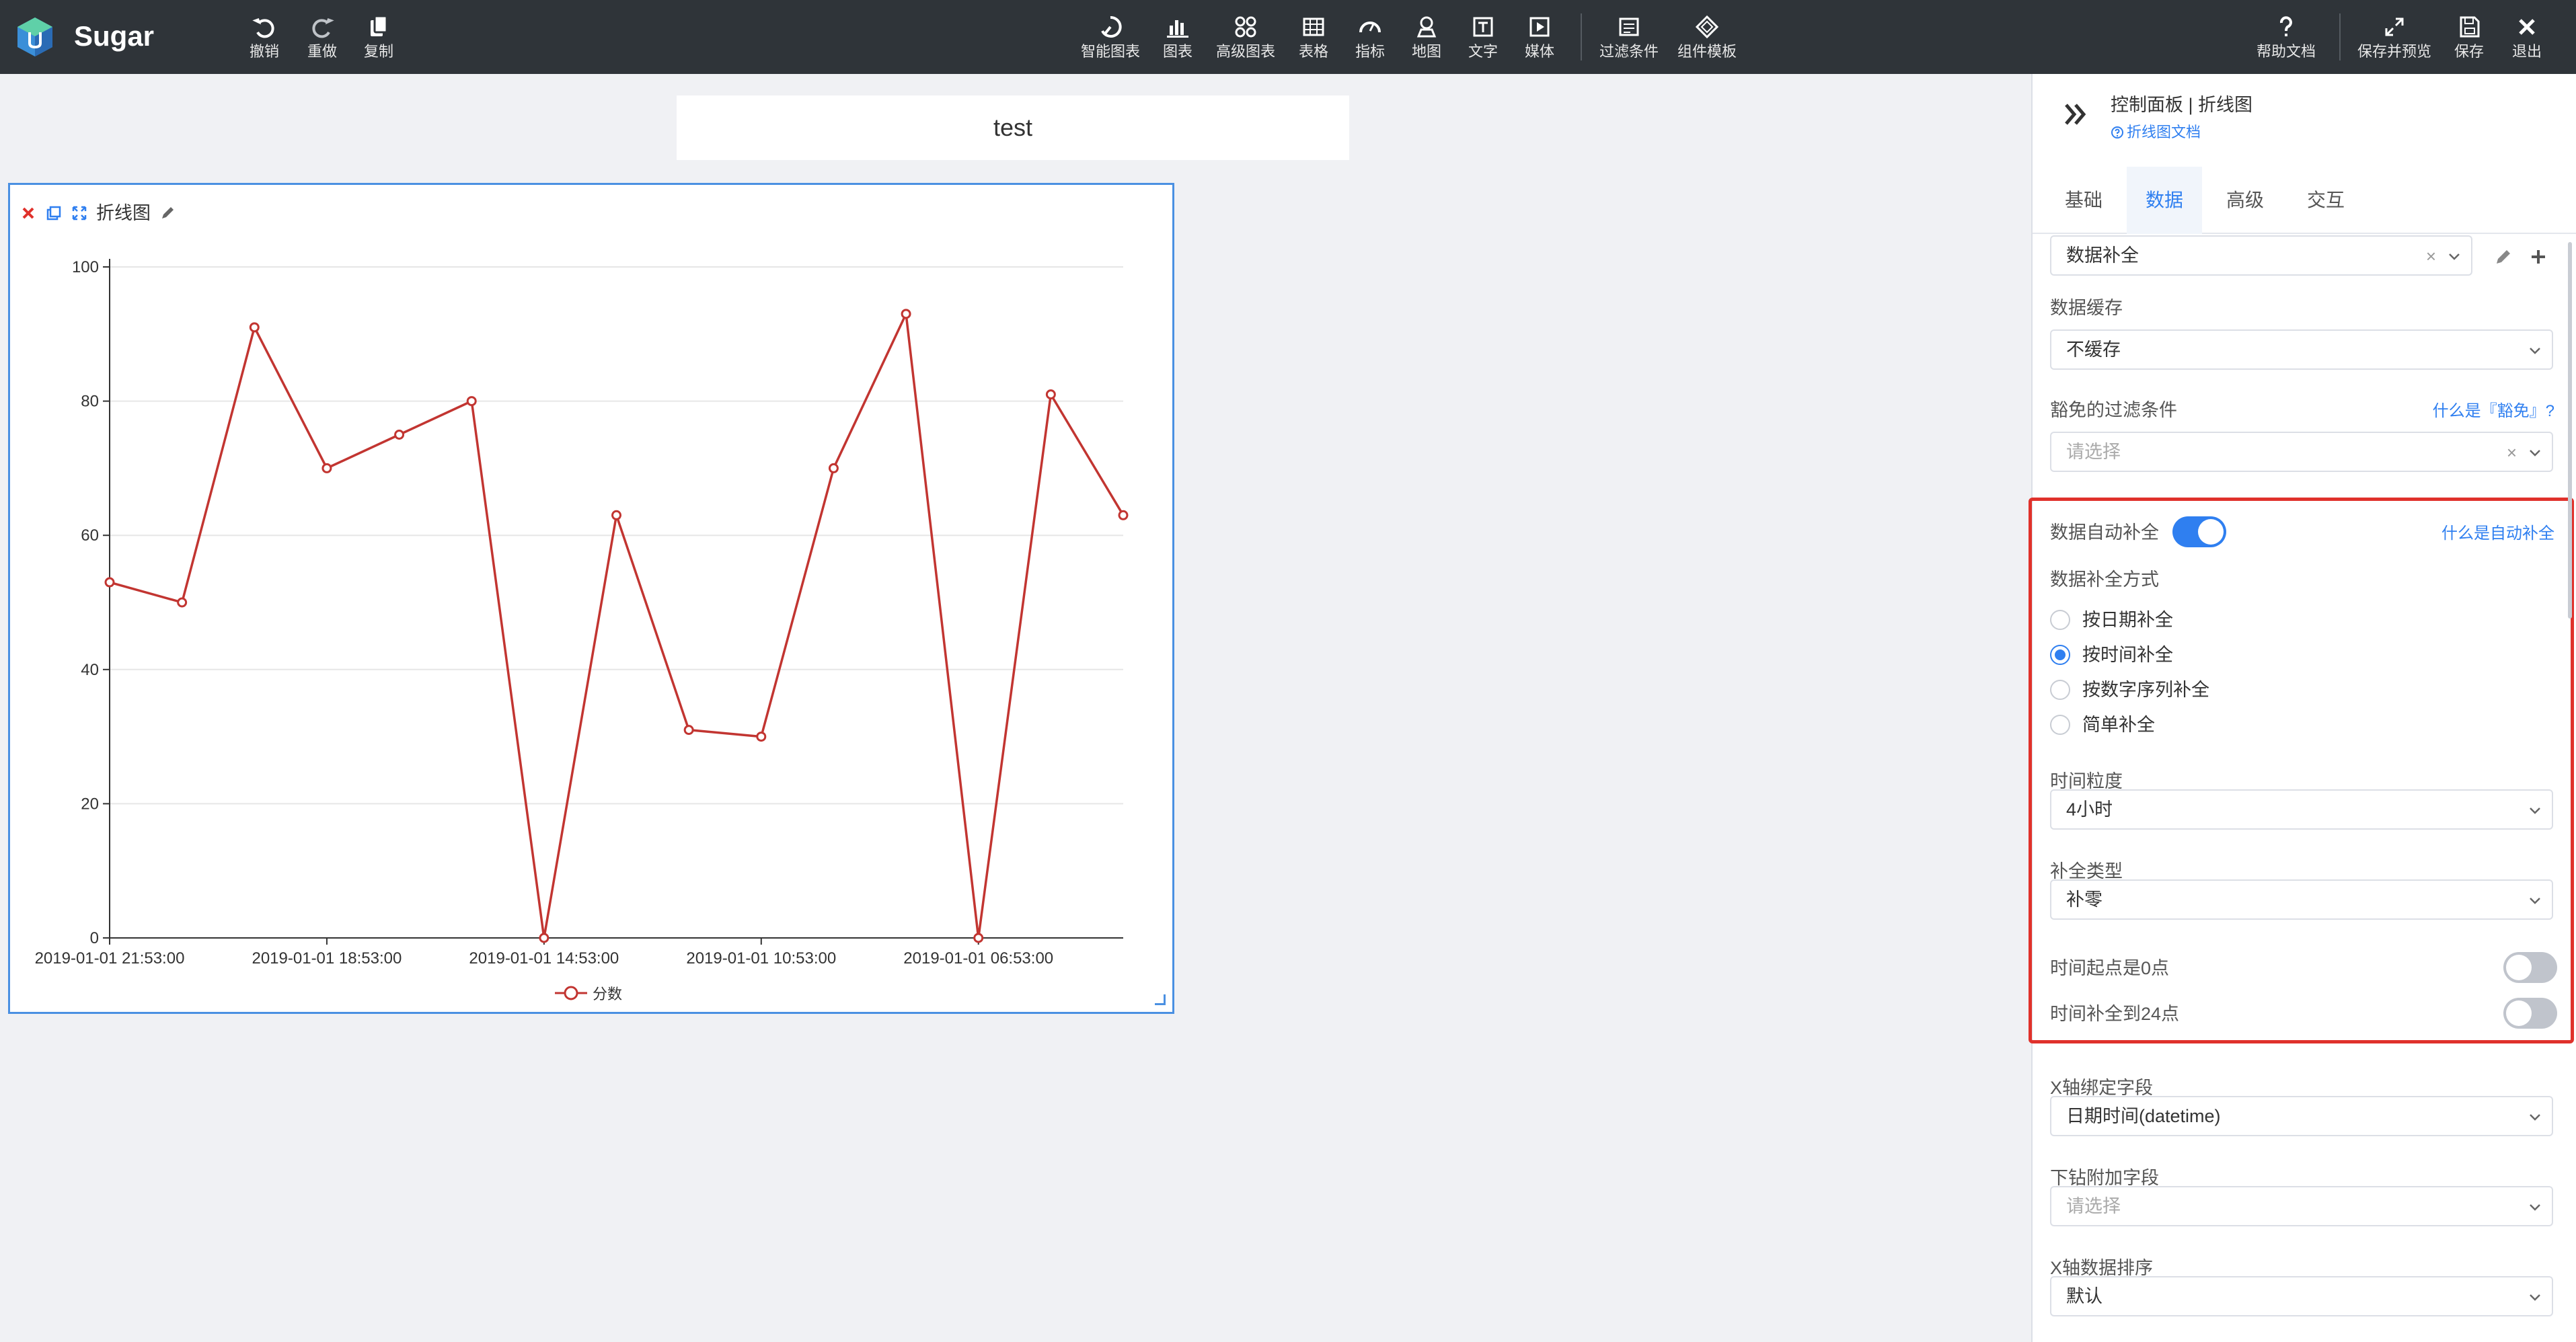  I want to click on drill-field-select: 请选择, so click(2301, 1206).